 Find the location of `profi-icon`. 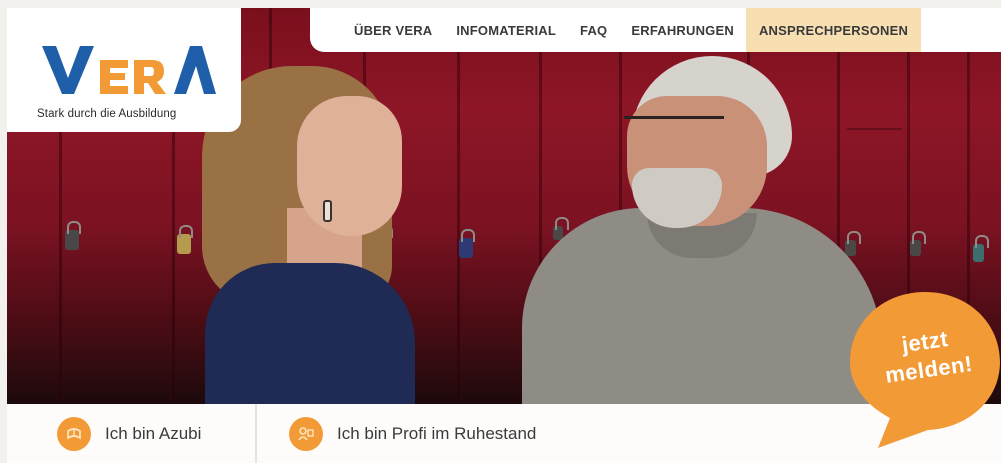

profi-icon is located at coordinates (306, 433).